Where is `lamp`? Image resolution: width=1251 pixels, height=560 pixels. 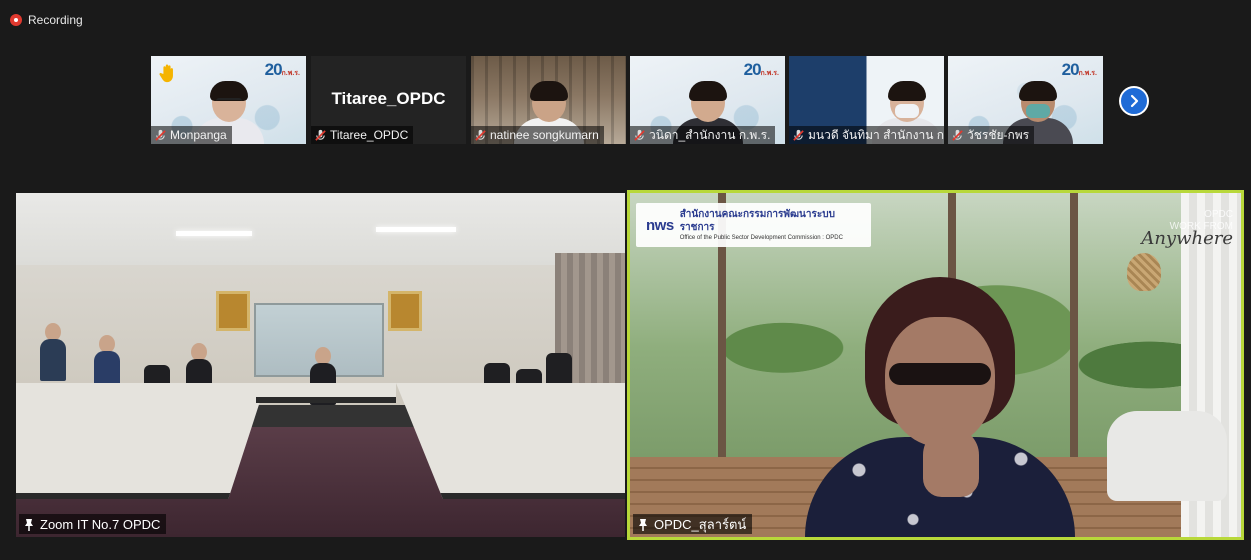
lamp is located at coordinates (1144, 272).